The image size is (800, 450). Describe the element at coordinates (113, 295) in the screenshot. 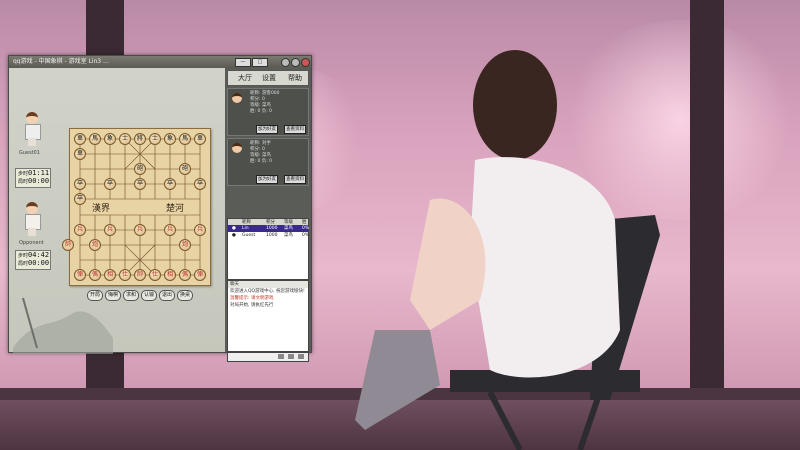

I see `undo-button: 悔棋` at that location.